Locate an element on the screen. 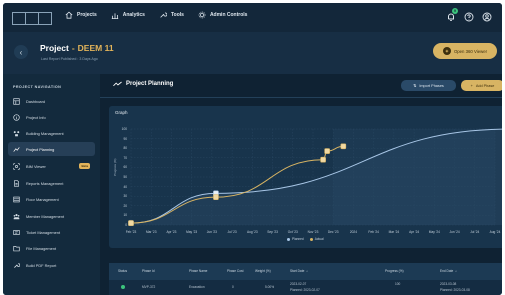  top-icons: 9 is located at coordinates (468, 15).